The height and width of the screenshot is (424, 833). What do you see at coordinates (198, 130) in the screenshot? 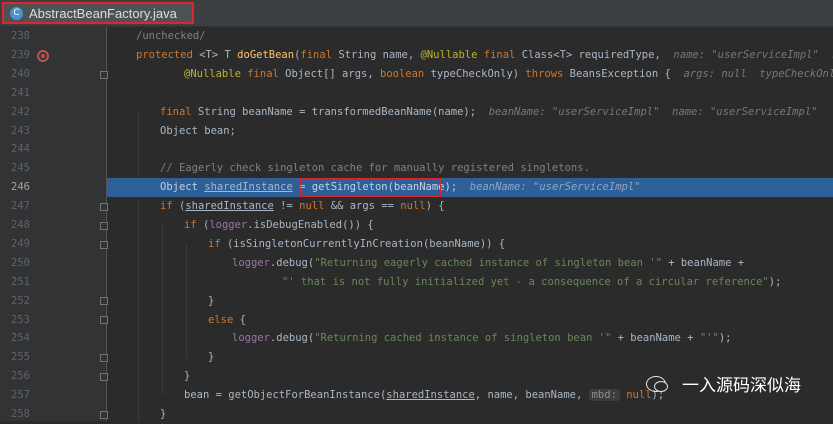
I see `code-text: Object bean;` at bounding box center [198, 130].